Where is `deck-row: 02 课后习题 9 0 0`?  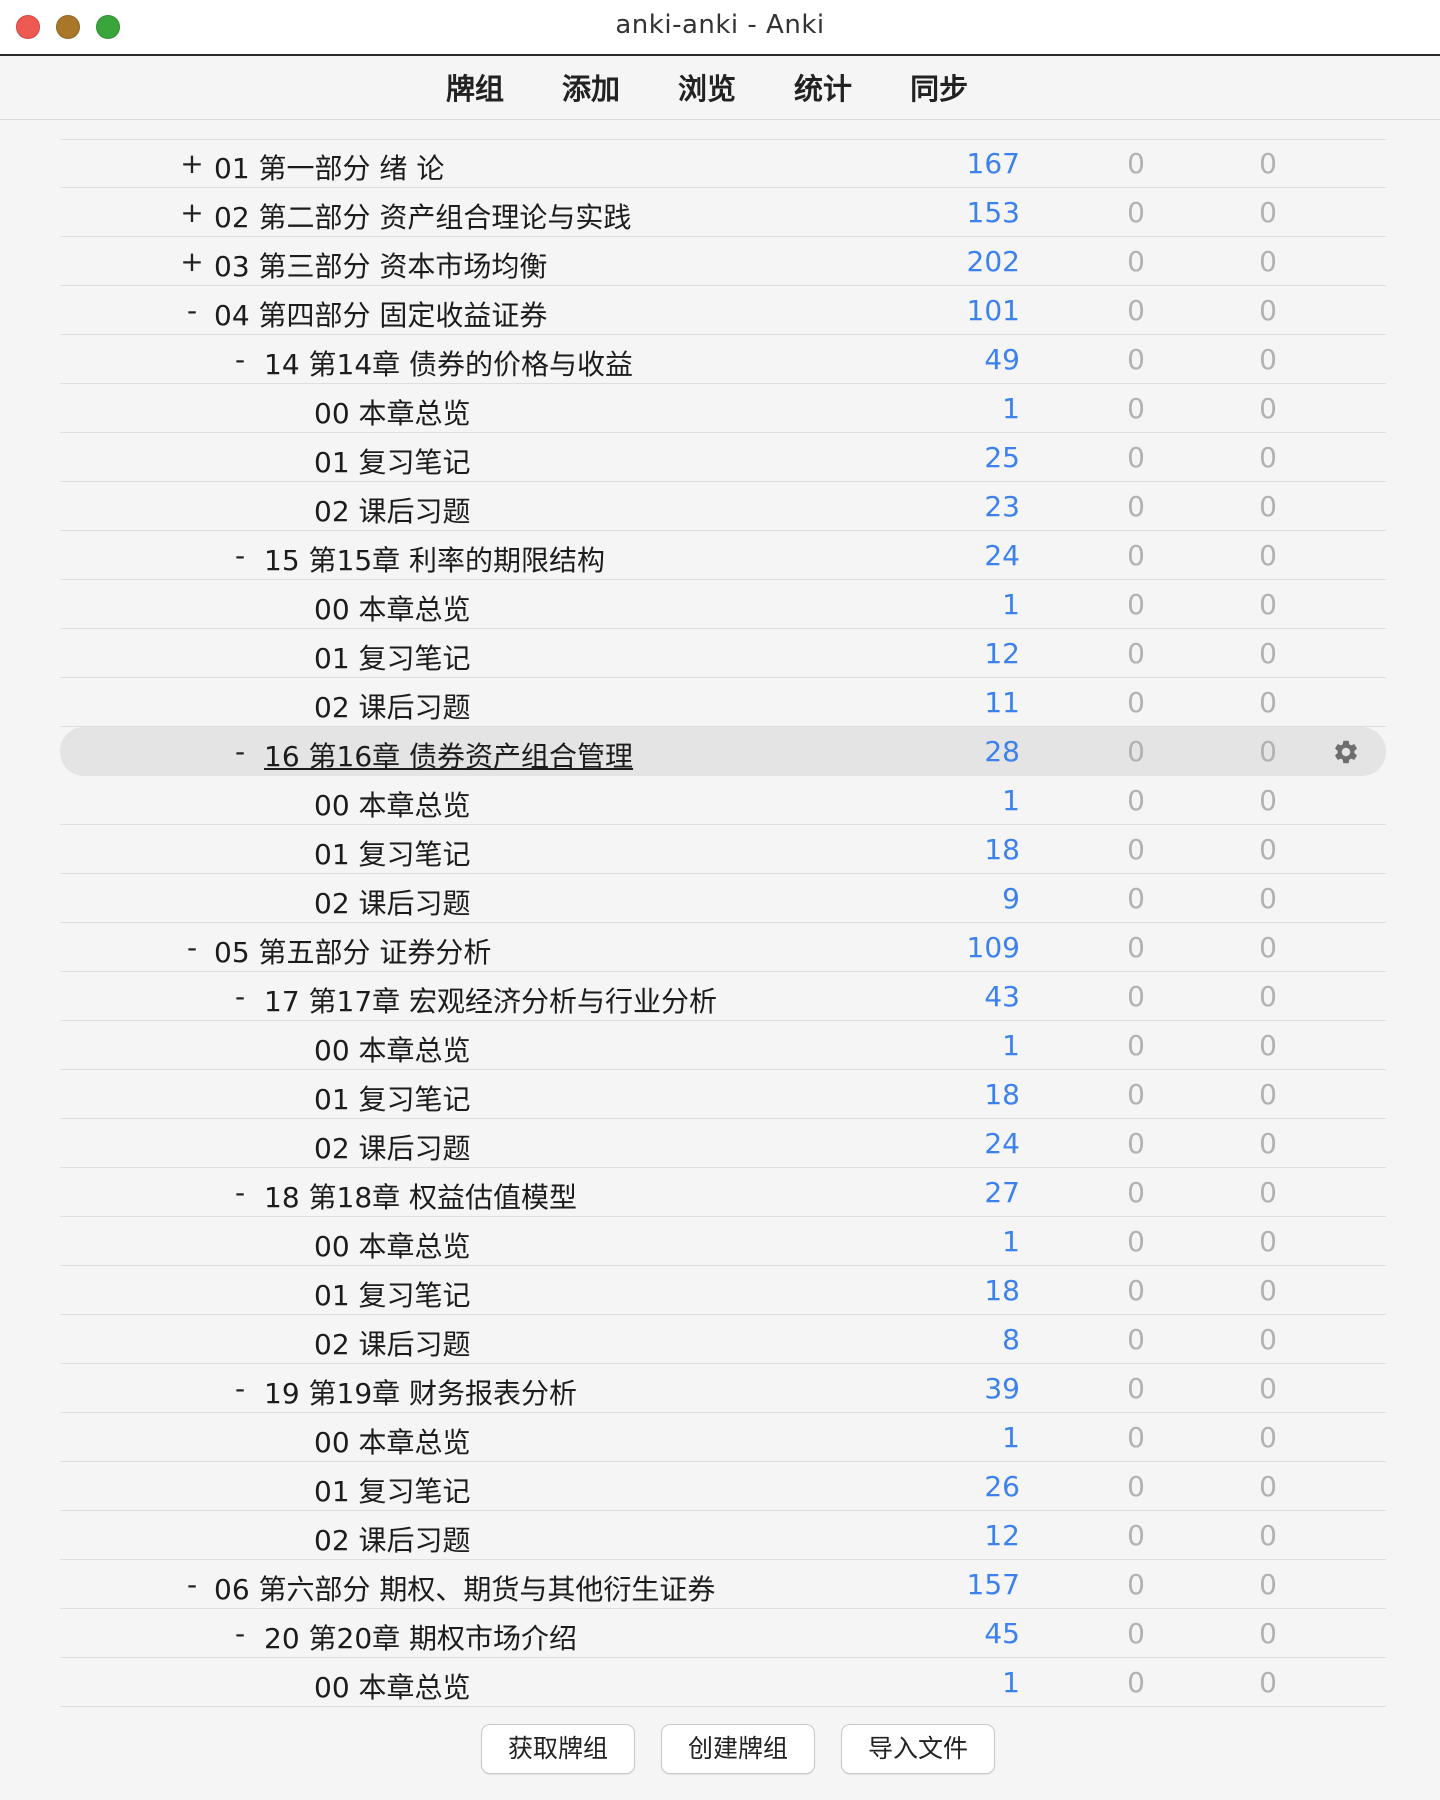 deck-row: 02 课后习题 9 0 0 is located at coordinates (720, 898).